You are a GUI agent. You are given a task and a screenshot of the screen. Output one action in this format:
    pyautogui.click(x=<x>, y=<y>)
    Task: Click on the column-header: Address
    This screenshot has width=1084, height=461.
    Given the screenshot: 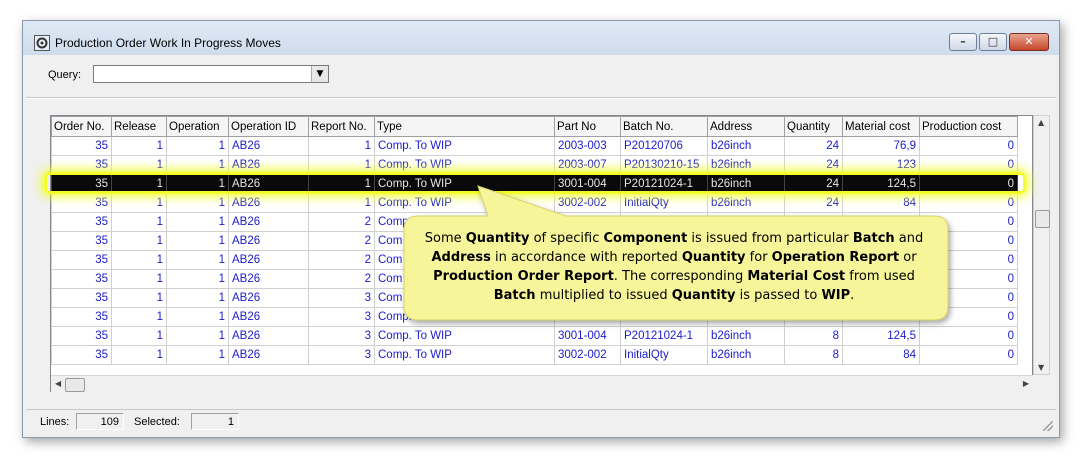 What is the action you would take?
    pyautogui.click(x=746, y=126)
    